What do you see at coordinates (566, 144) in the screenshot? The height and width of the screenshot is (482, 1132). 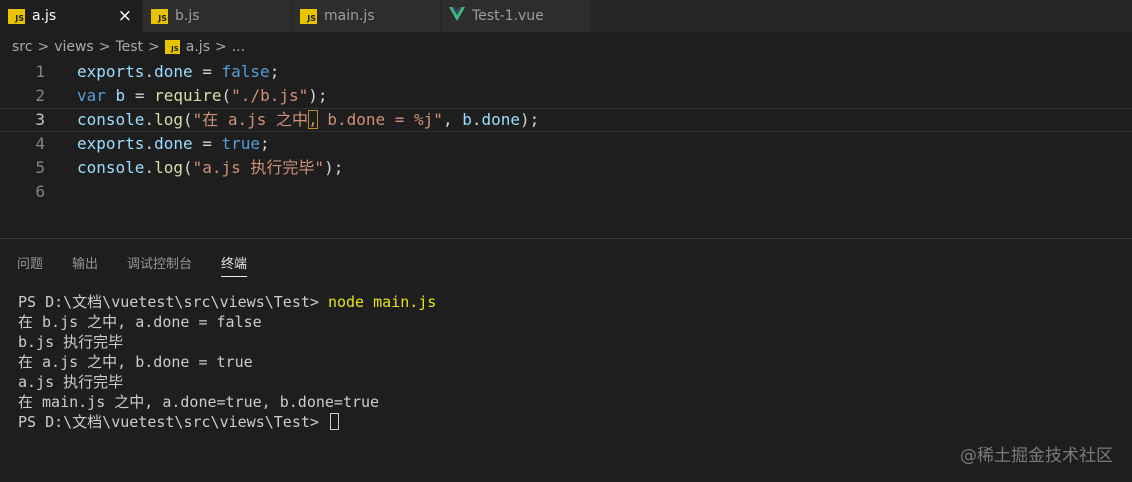 I see `code-line: 4 exports.done = true;` at bounding box center [566, 144].